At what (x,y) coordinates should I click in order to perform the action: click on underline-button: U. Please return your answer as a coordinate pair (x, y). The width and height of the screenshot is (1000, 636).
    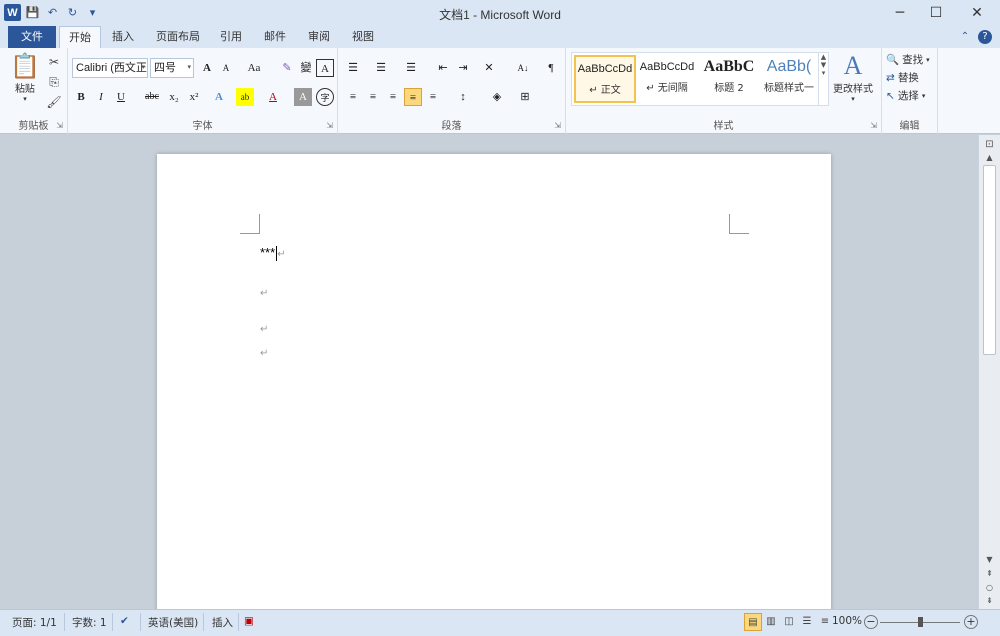
    Looking at the image, I should click on (121, 97).